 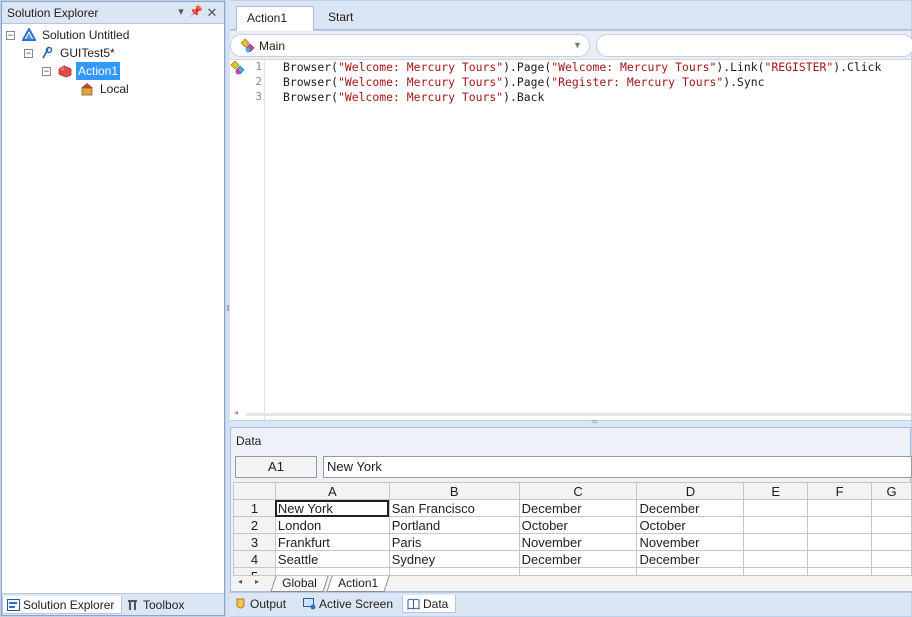 I want to click on cell-reference-box: A1, so click(x=276, y=467).